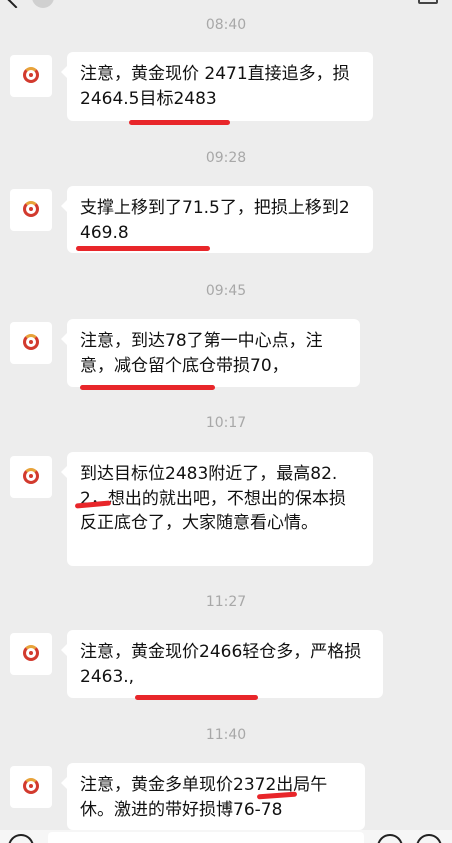 This screenshot has width=452, height=843. What do you see at coordinates (21, 838) in the screenshot?
I see `voice-input-icon` at bounding box center [21, 838].